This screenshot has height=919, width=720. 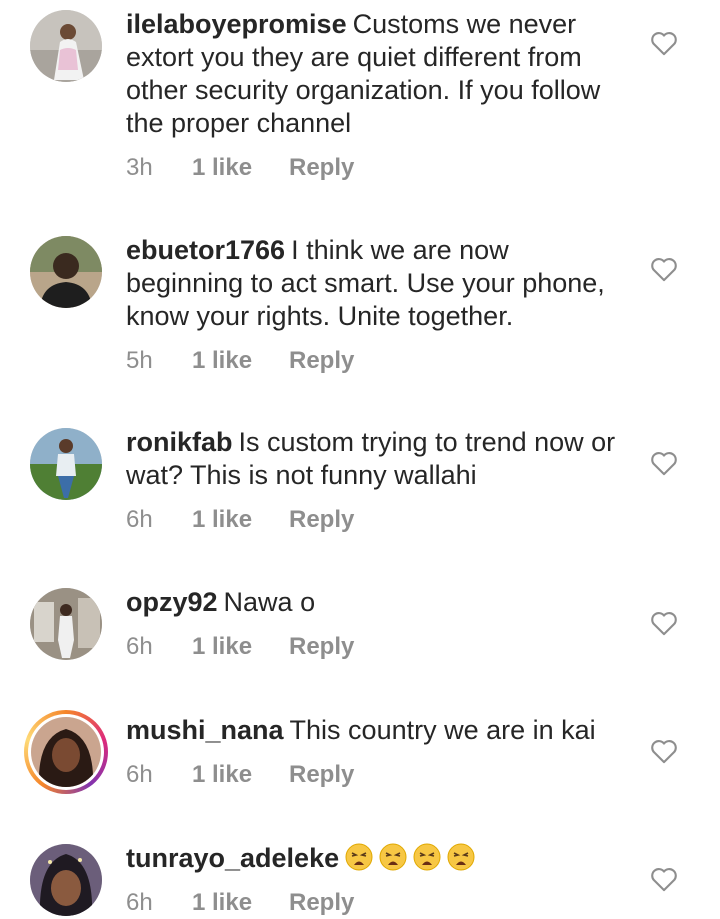 What do you see at coordinates (139, 360) in the screenshot?
I see `comment-time: 5h` at bounding box center [139, 360].